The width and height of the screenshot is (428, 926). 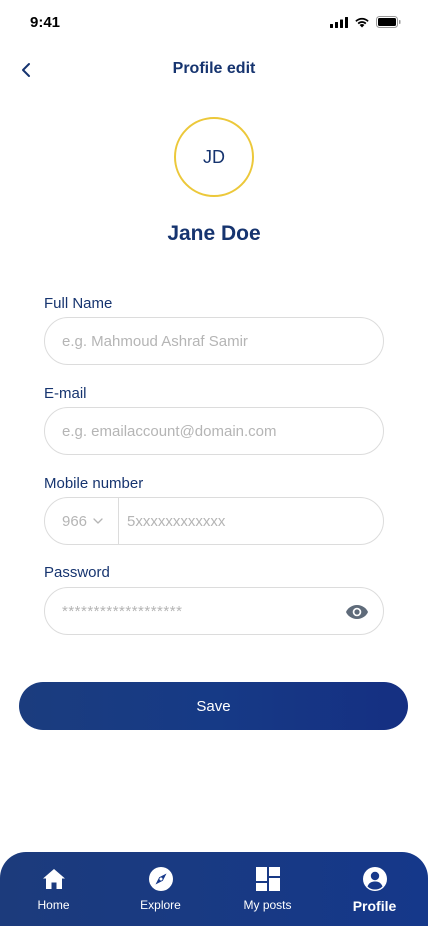 I want to click on mobile-input, so click(x=251, y=521).